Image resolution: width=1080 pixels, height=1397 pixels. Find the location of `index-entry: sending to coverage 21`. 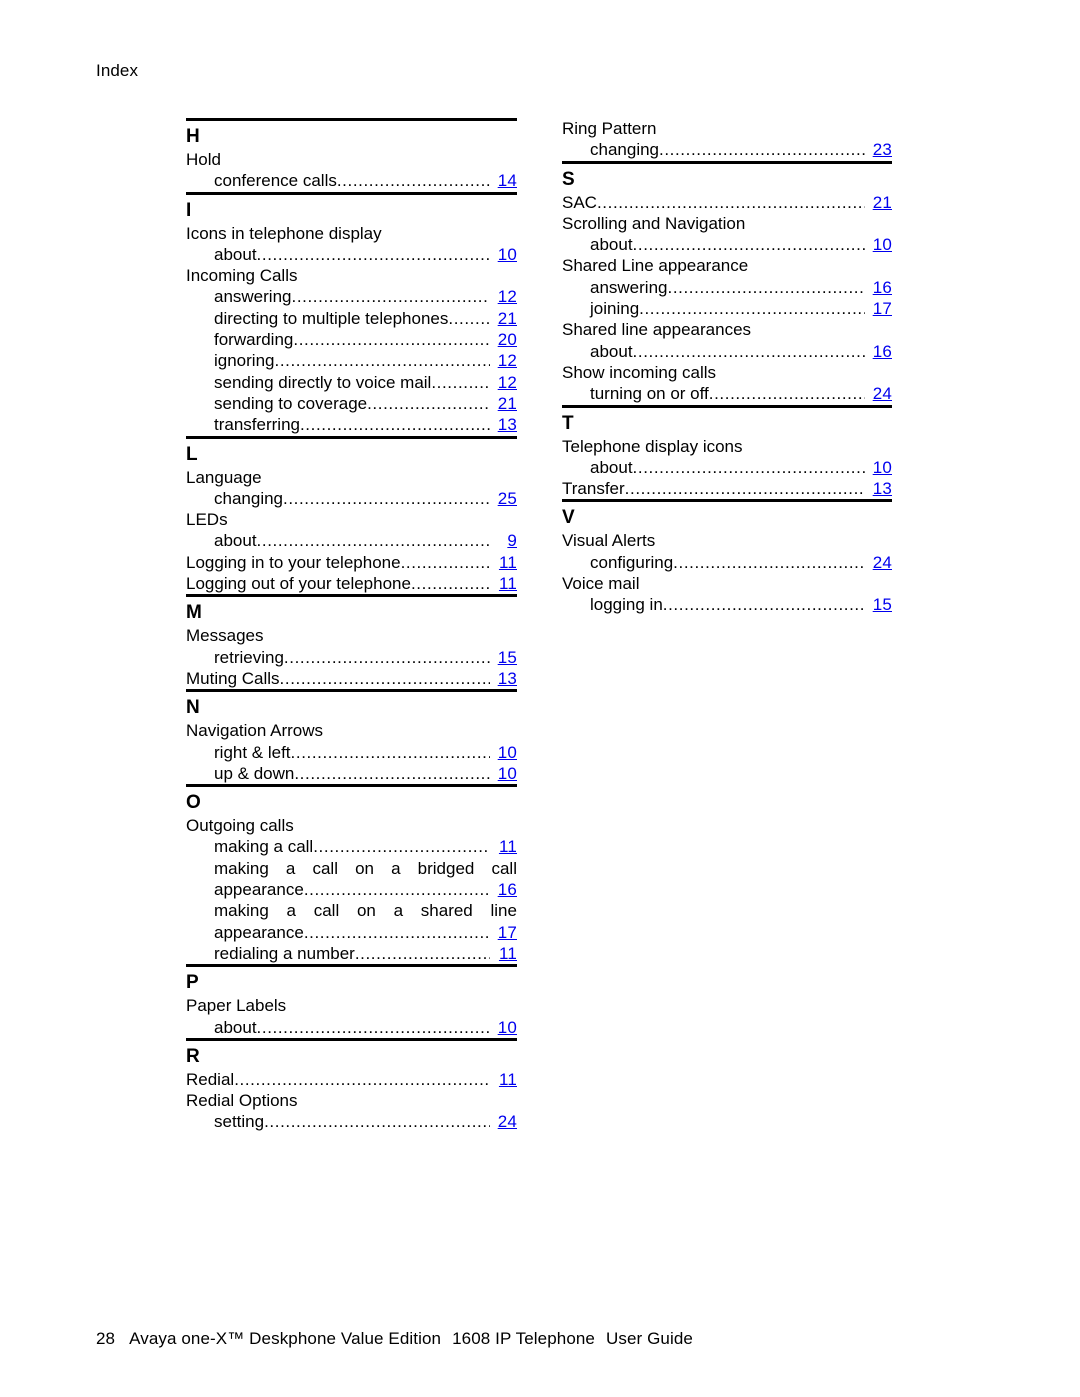

index-entry: sending to coverage 21 is located at coordinates (351, 403).